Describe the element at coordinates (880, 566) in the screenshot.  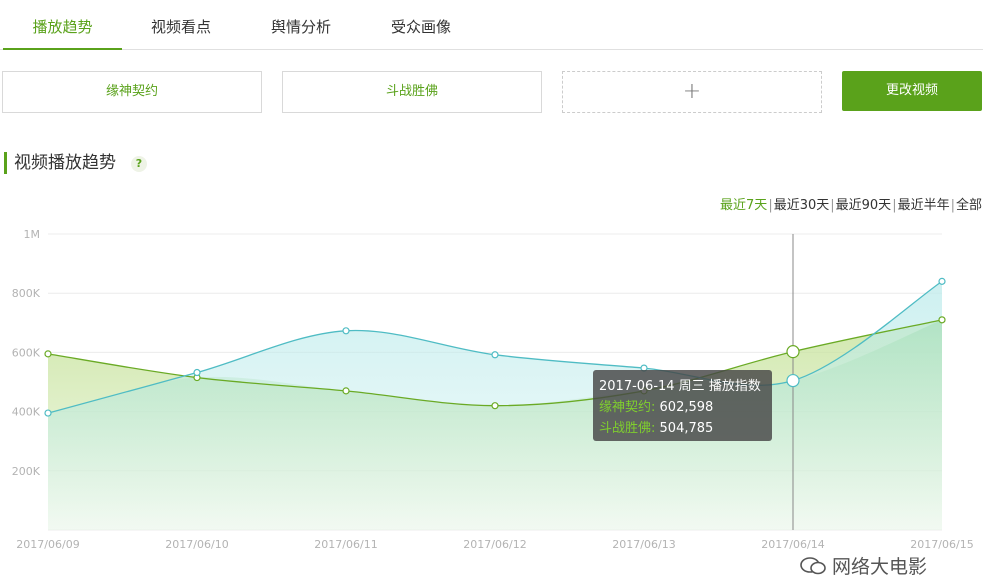
I see `watermark-text: 网络大电影` at that location.